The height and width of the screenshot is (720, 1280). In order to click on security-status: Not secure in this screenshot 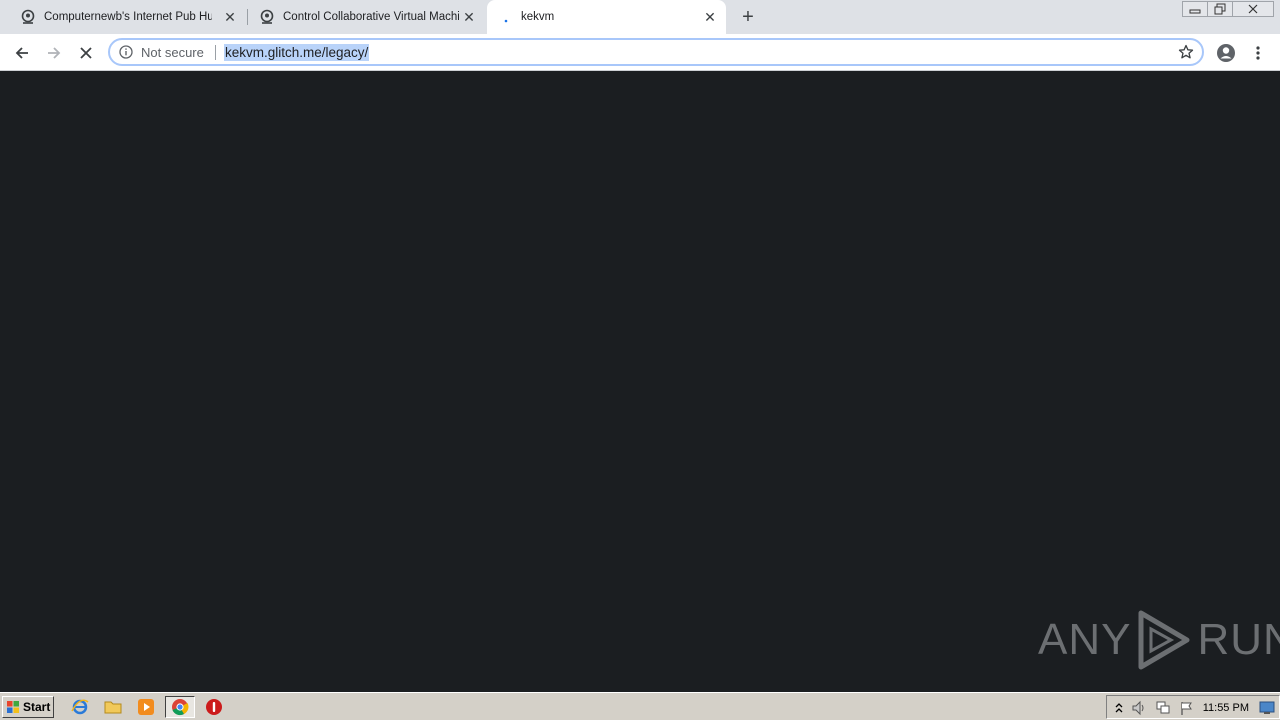, I will do `click(172, 52)`.